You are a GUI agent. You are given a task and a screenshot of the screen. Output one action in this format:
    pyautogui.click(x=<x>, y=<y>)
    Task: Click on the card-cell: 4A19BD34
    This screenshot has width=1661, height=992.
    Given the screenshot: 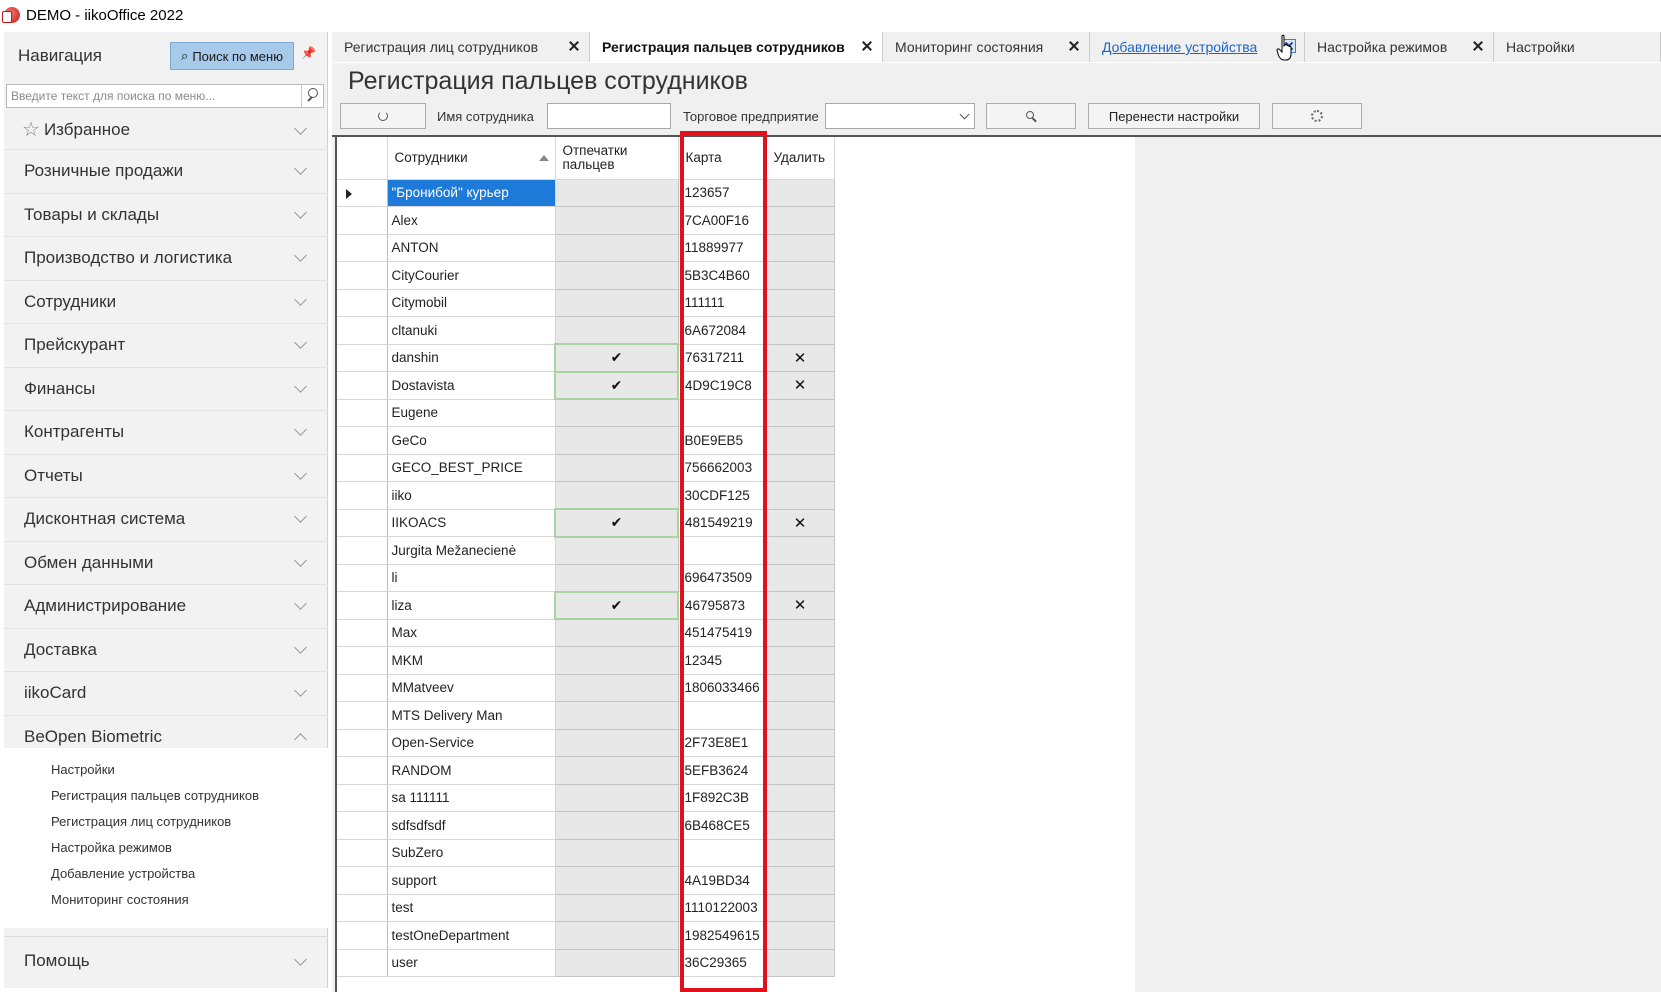 What is the action you would take?
    pyautogui.click(x=722, y=880)
    